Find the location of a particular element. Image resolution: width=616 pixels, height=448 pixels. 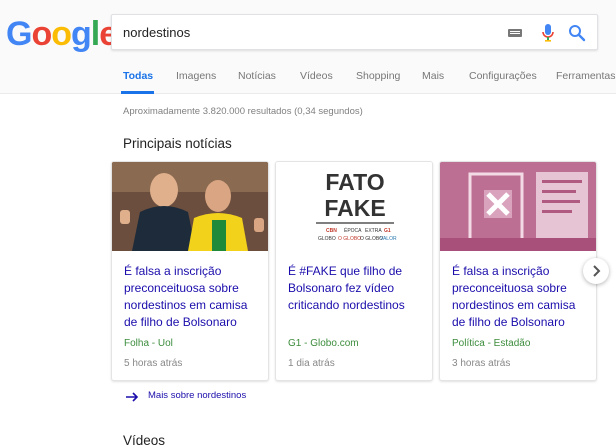

brand-label: EXTRA is located at coordinates (373, 231).